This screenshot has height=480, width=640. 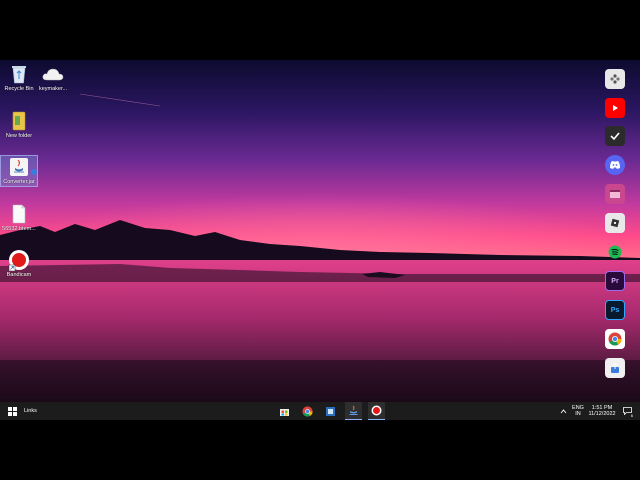 I want to click on desktop-icon-recycle-bin: Recycle Bin, so click(x=19, y=78).